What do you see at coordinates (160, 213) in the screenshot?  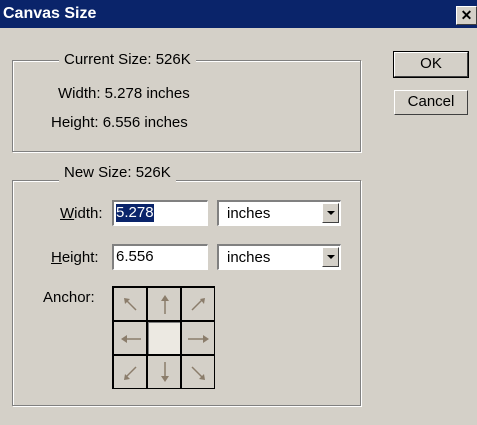 I see `width-input: 5.278` at bounding box center [160, 213].